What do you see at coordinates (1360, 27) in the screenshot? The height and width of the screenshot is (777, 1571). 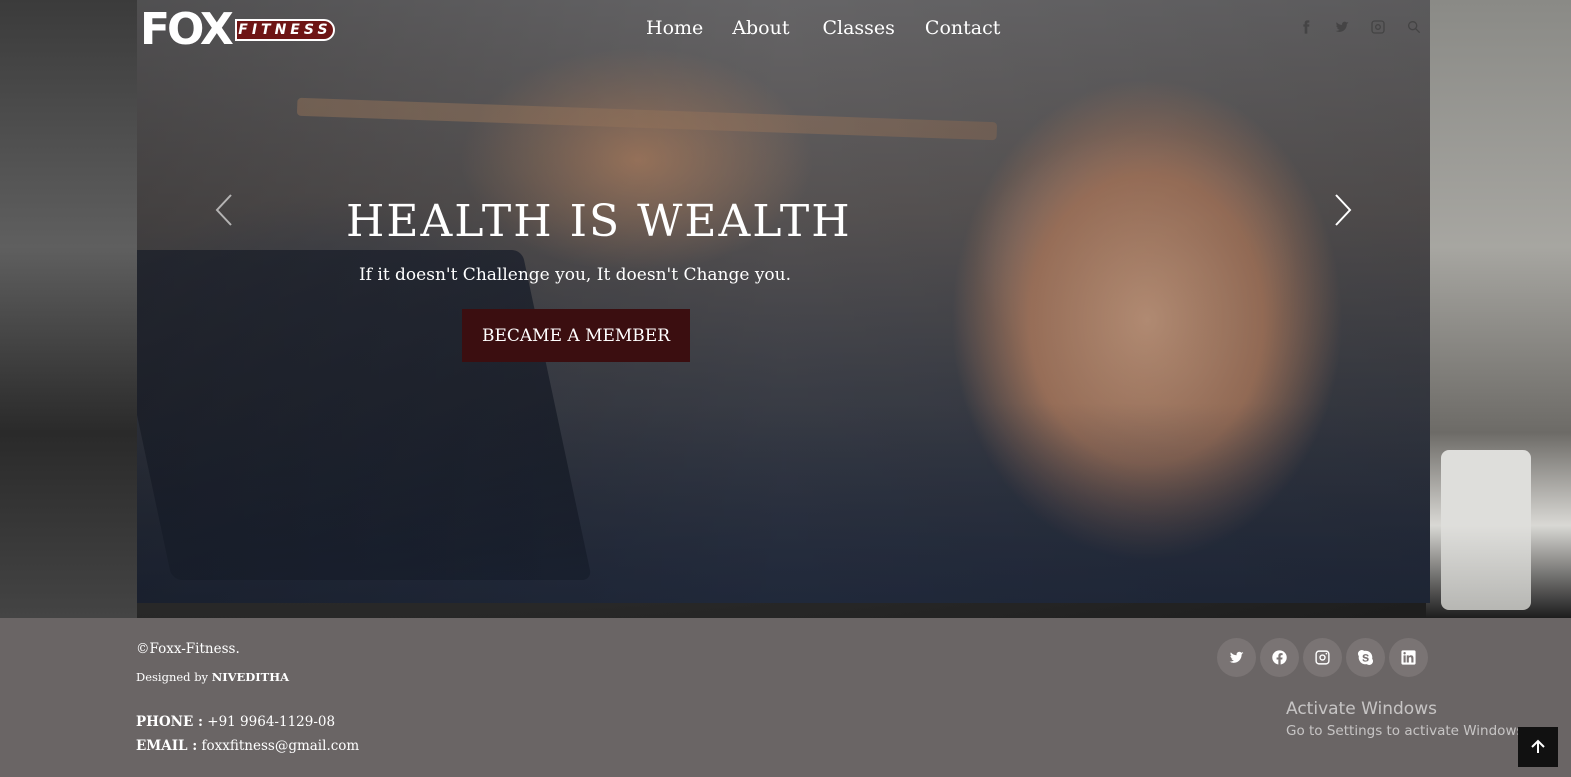 I see `header-icons` at bounding box center [1360, 27].